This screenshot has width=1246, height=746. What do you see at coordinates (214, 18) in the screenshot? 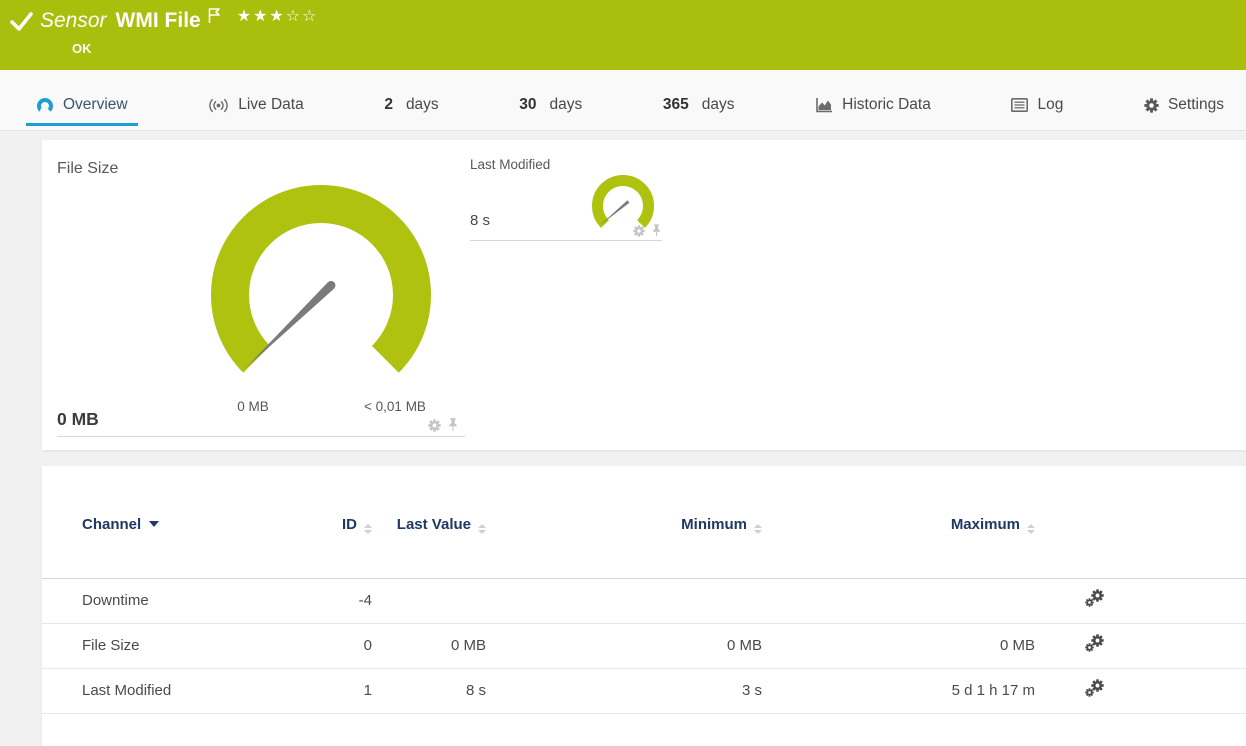
I see `pause-flag-icon` at bounding box center [214, 18].